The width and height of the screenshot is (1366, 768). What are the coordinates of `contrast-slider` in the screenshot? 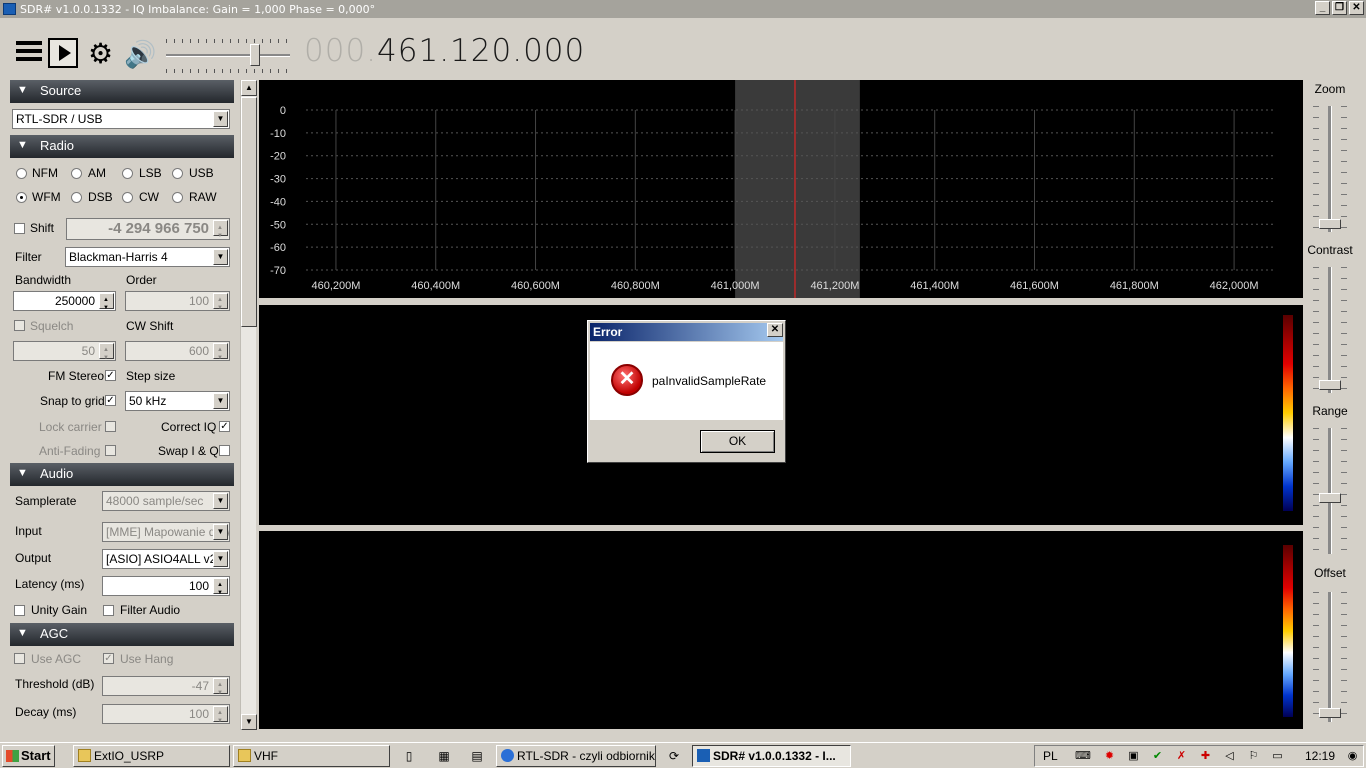 It's located at (1330, 330).